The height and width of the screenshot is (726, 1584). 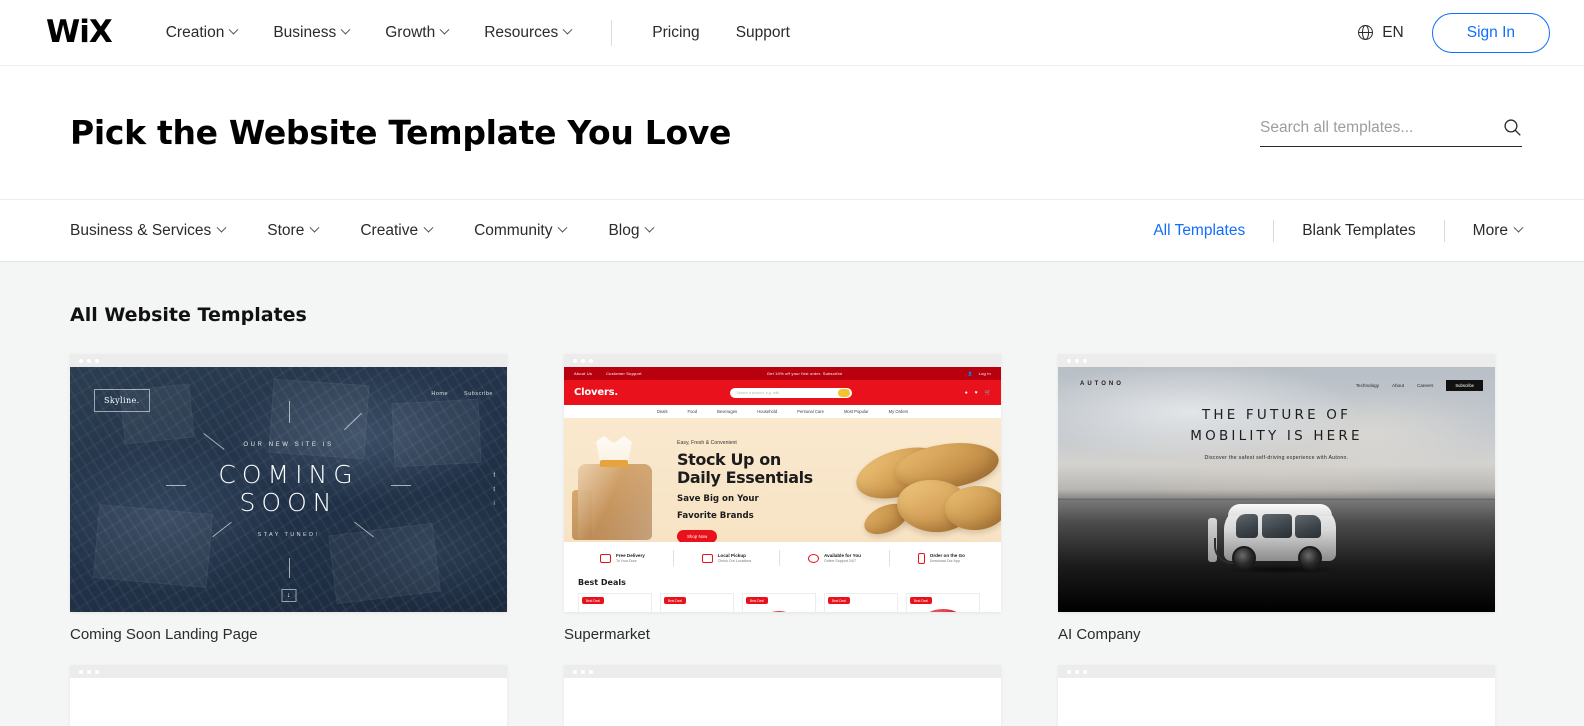 What do you see at coordinates (944, 561) in the screenshot?
I see `feature-sub: Download Our App` at bounding box center [944, 561].